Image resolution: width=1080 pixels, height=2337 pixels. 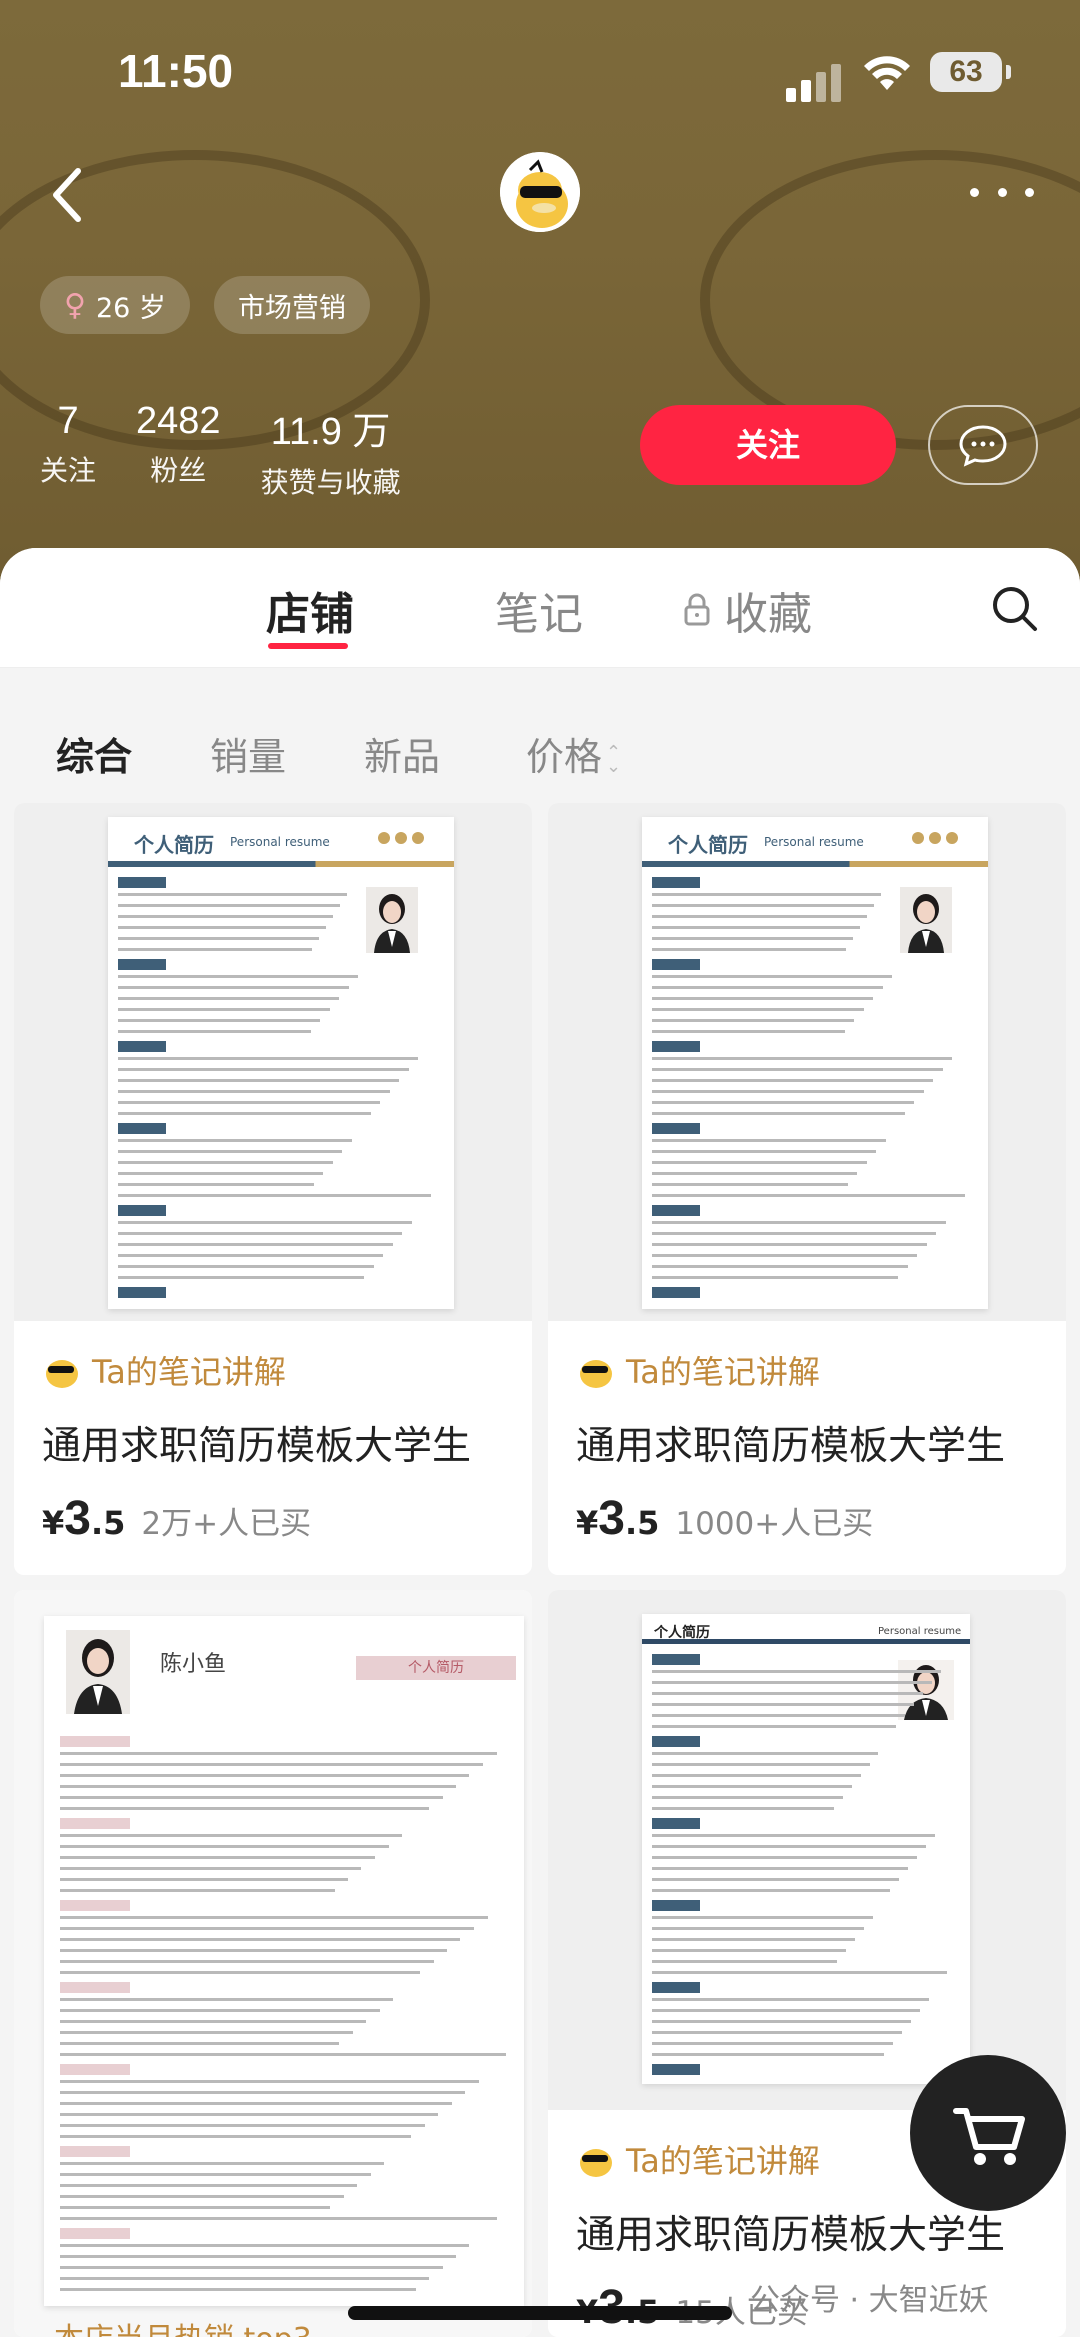 I want to click on back-icon, so click(x=68, y=195).